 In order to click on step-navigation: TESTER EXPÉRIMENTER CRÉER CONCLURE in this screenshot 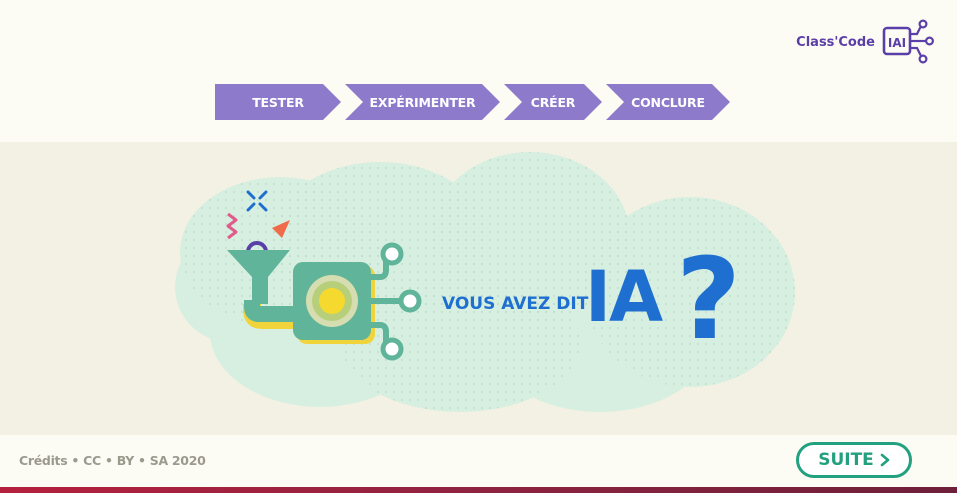, I will do `click(474, 102)`.